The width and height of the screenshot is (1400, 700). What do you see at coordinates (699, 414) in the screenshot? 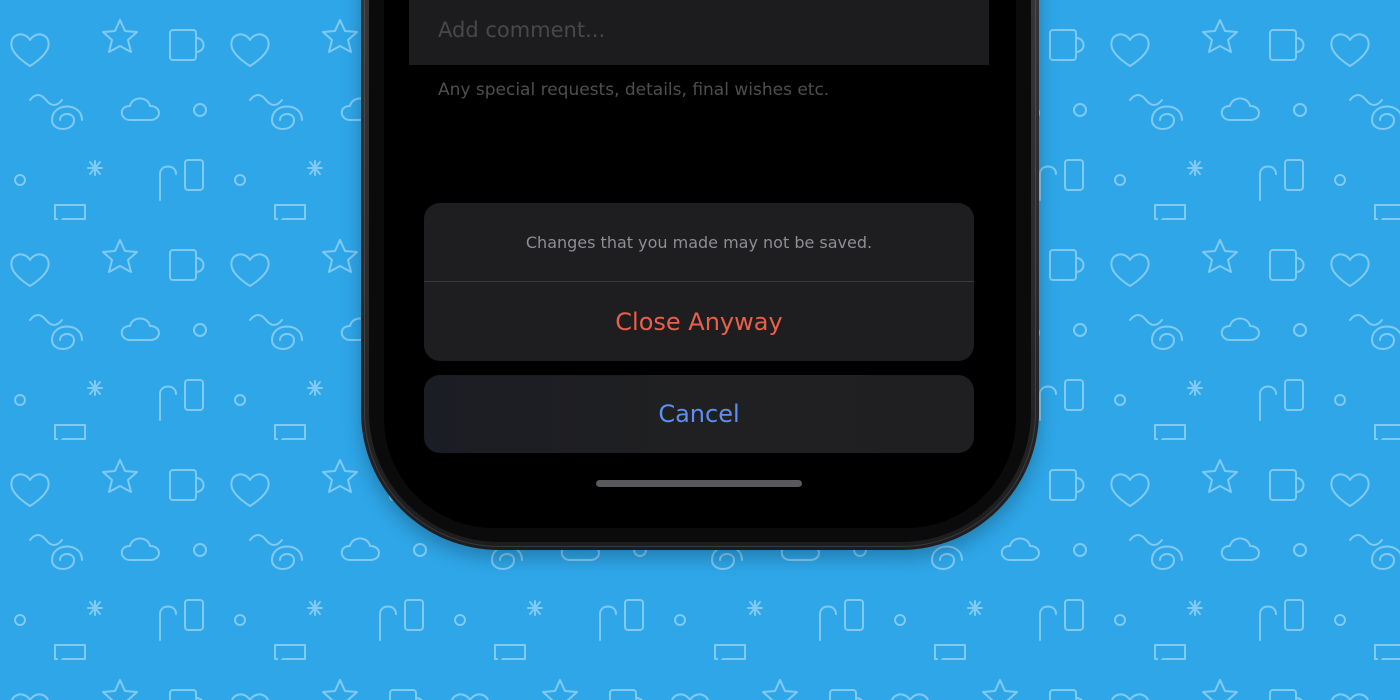
I see `cancel-button: Cancel` at bounding box center [699, 414].